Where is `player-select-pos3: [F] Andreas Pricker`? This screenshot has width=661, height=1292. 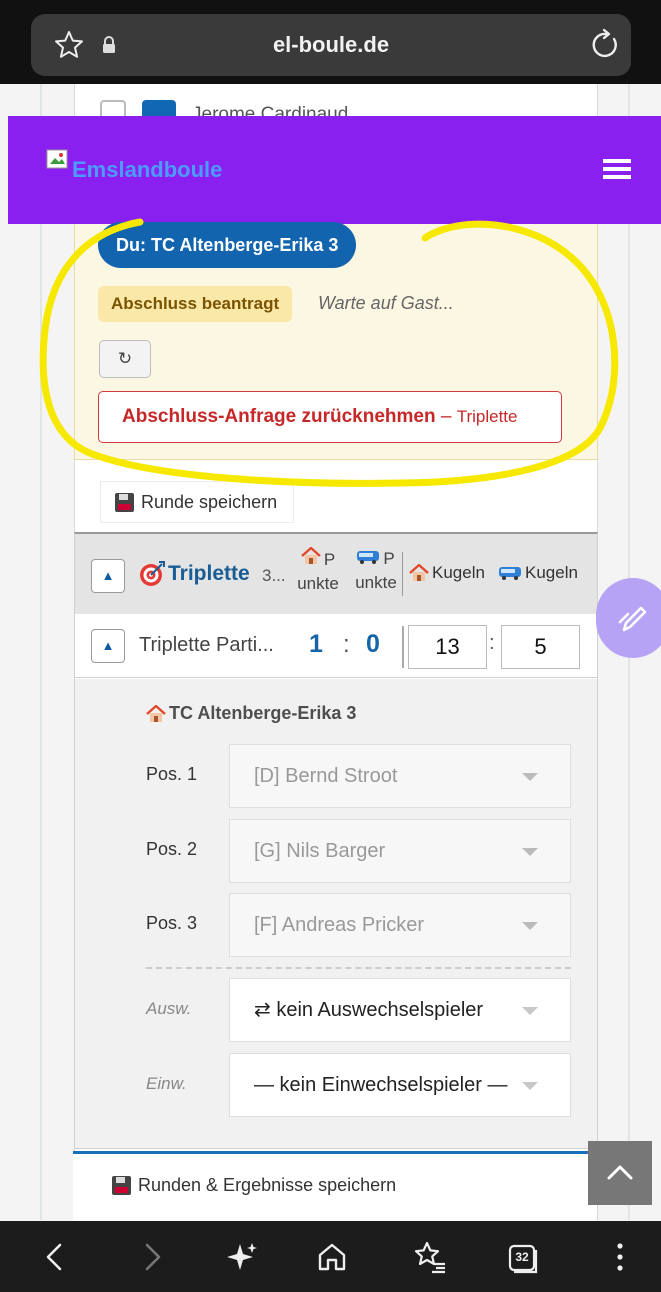 player-select-pos3: [F] Andreas Pricker is located at coordinates (400, 925).